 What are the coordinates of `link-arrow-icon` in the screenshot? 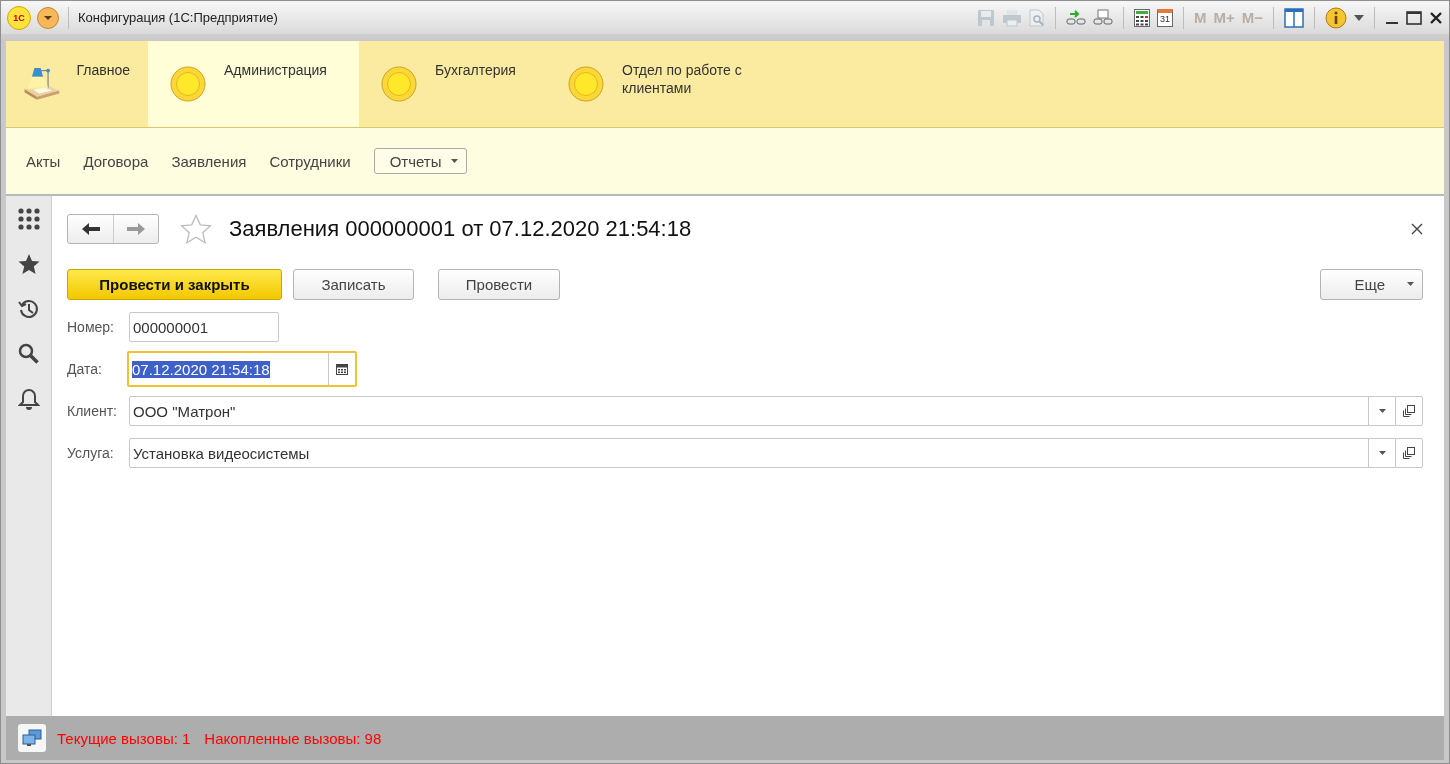 It's located at (1075, 17).